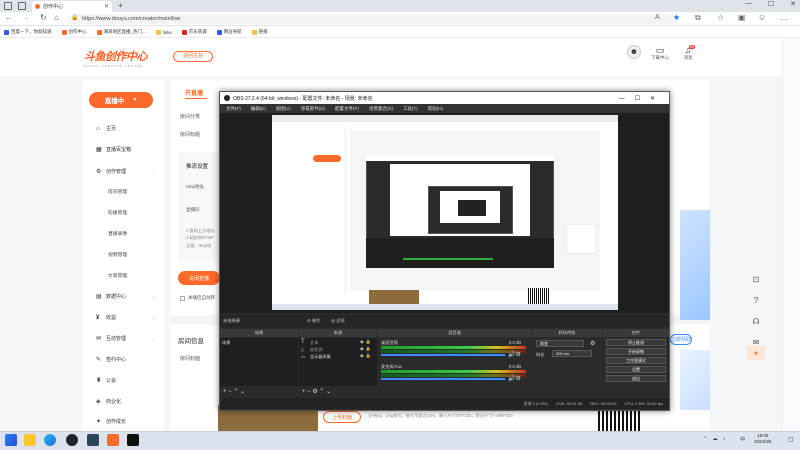 This screenshot has height=450, width=800. What do you see at coordinates (742, 17) in the screenshot?
I see `collections-icon: ▣` at bounding box center [742, 17].